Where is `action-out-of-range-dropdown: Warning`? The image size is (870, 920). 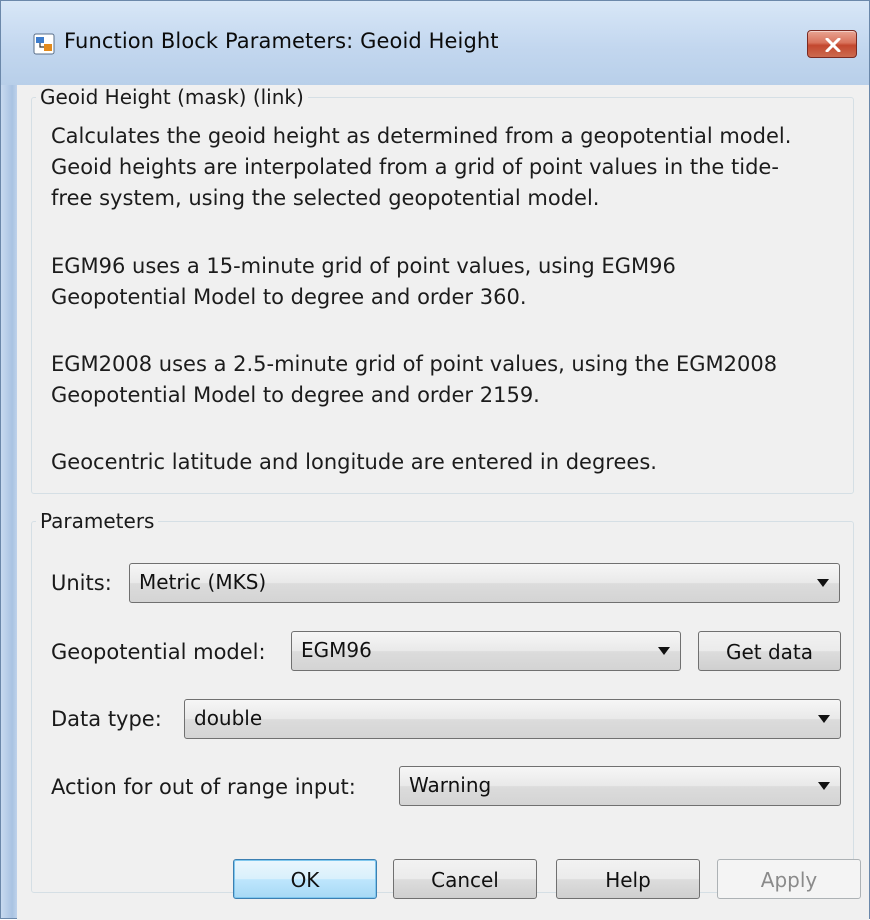
action-out-of-range-dropdown: Warning is located at coordinates (620, 786).